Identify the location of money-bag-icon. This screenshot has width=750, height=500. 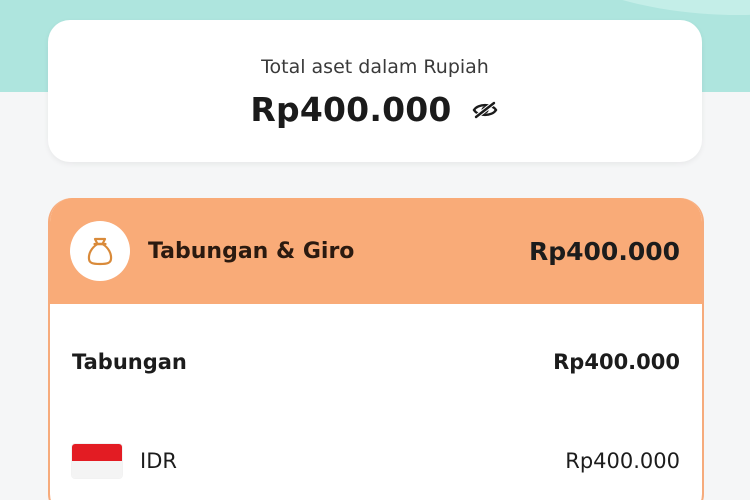
(100, 251).